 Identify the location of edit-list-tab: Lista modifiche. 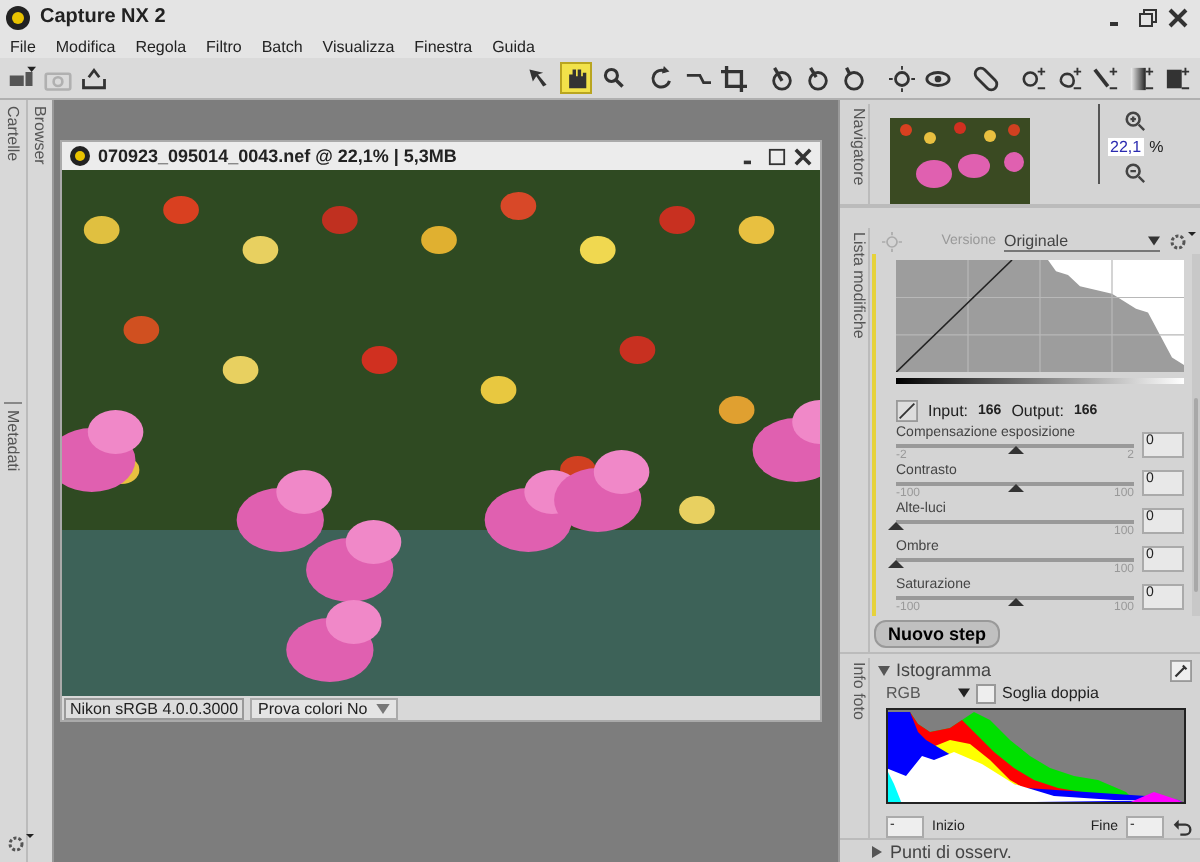
(857, 440).